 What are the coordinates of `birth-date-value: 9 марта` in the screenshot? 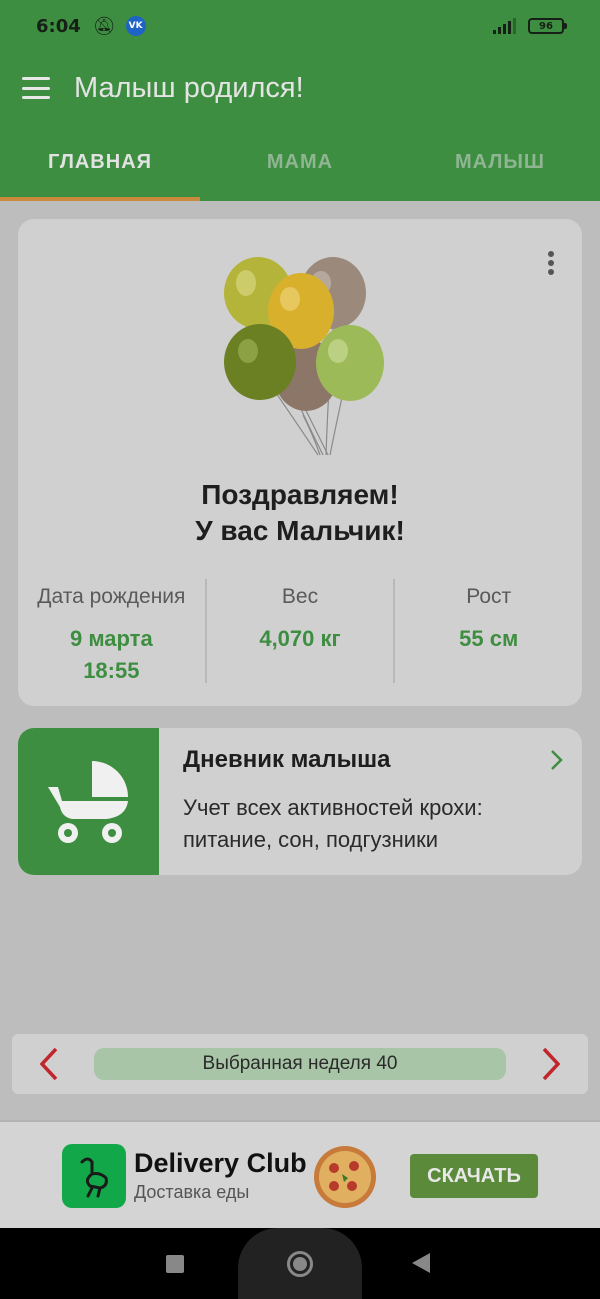 It's located at (111, 638).